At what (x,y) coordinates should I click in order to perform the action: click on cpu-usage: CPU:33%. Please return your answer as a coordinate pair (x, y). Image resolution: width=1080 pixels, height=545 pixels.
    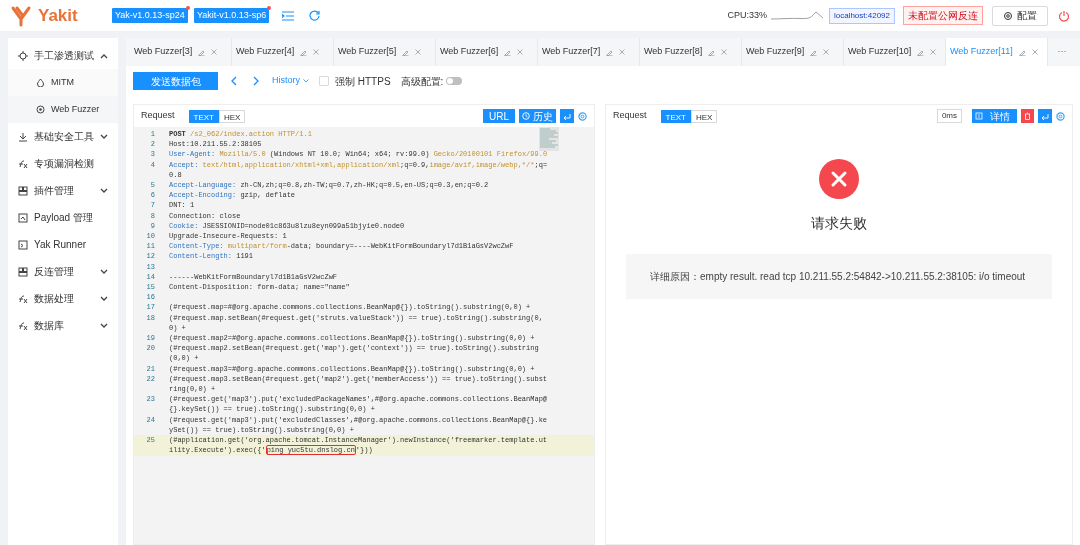
    Looking at the image, I should click on (747, 15).